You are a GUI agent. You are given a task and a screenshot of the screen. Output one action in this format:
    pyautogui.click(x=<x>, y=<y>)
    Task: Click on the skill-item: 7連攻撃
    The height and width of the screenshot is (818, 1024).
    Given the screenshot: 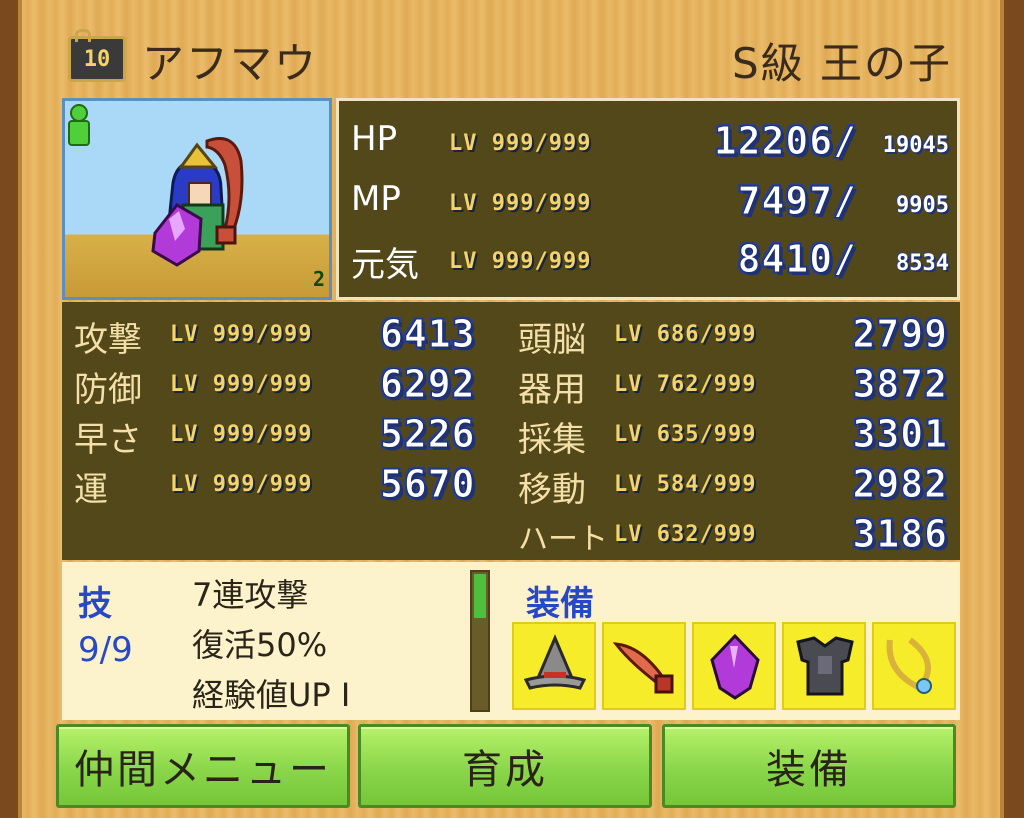 What is the action you would take?
    pyautogui.click(x=250, y=595)
    